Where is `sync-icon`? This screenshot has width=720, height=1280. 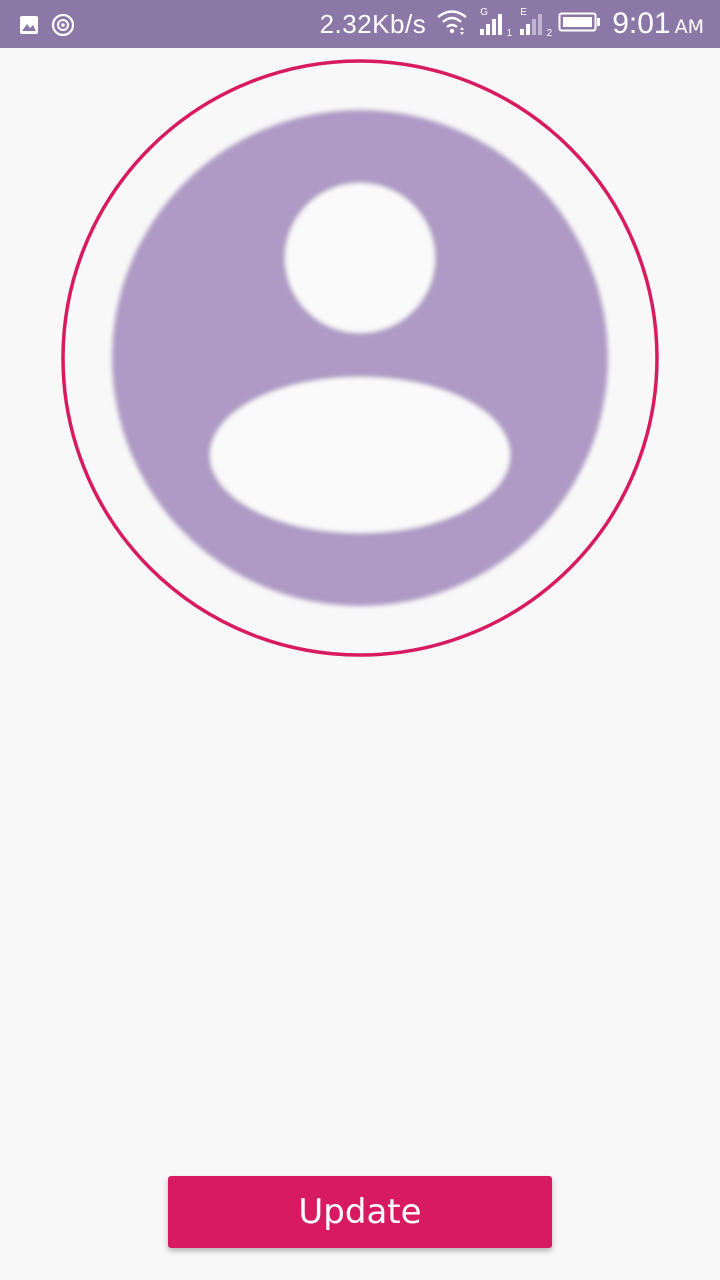 sync-icon is located at coordinates (63, 27).